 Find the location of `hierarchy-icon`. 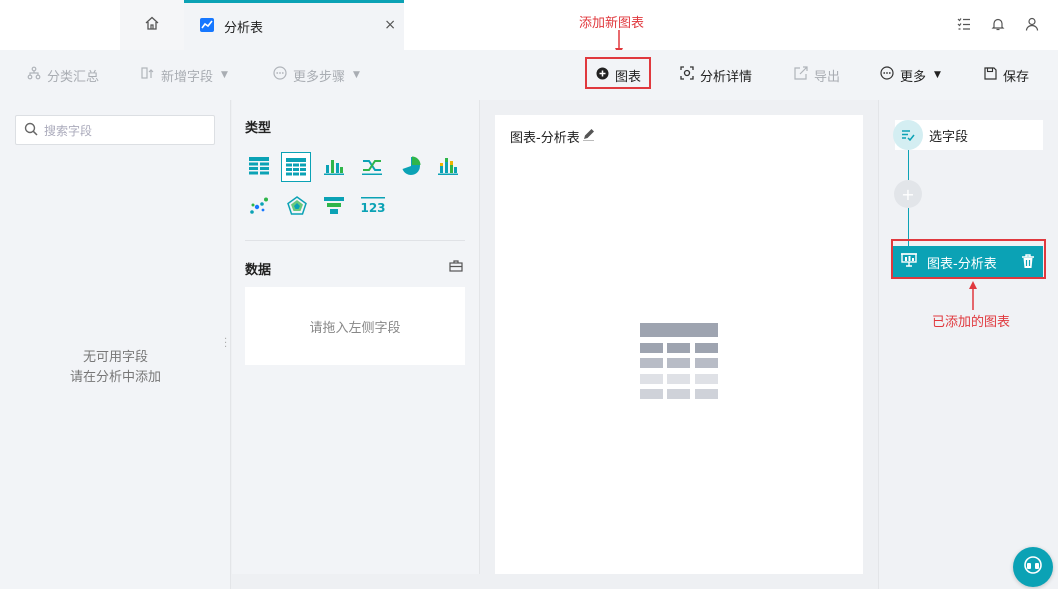

hierarchy-icon is located at coordinates (34, 75).